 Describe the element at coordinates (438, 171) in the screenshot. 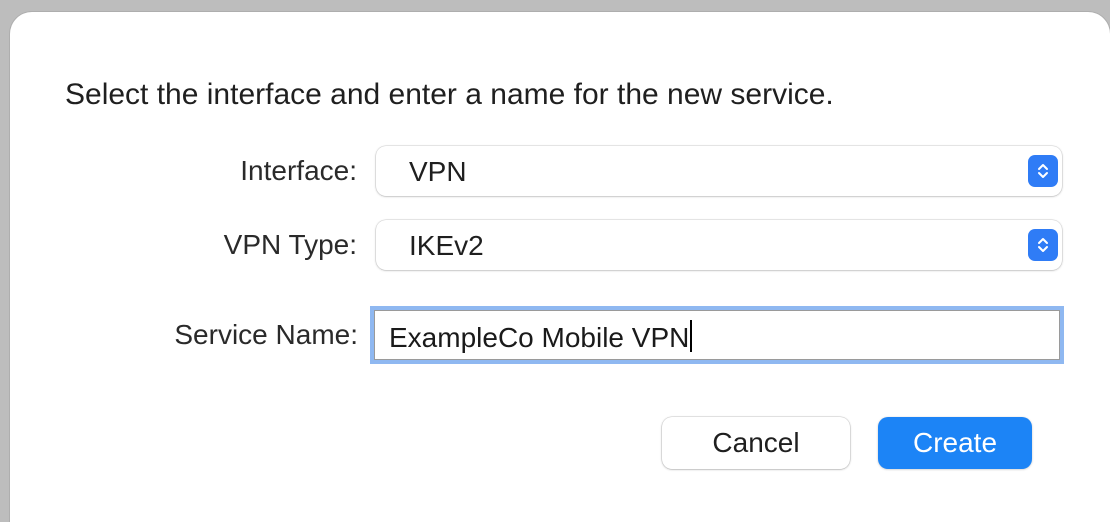

I see `interface-popup-value: VPN` at that location.